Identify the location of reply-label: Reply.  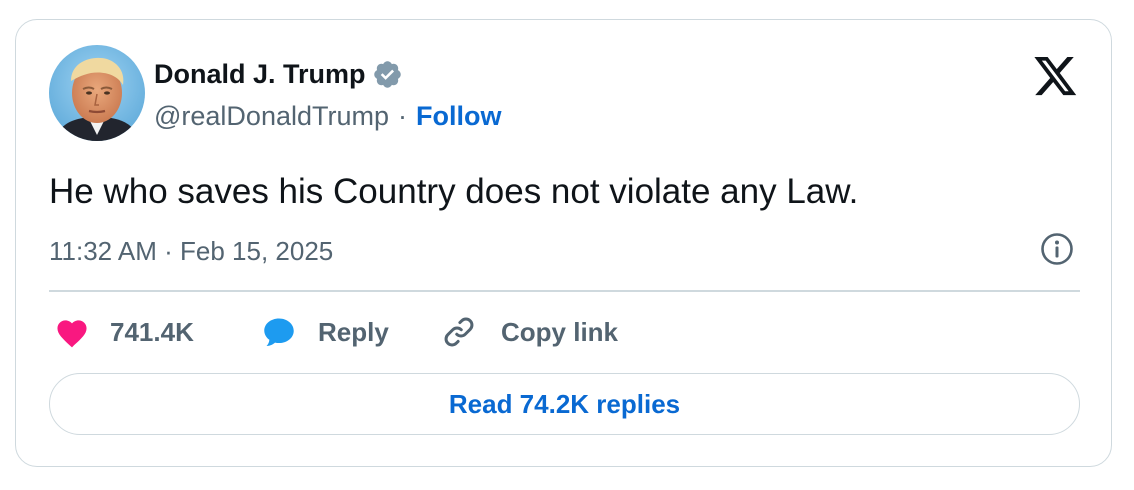
(353, 331).